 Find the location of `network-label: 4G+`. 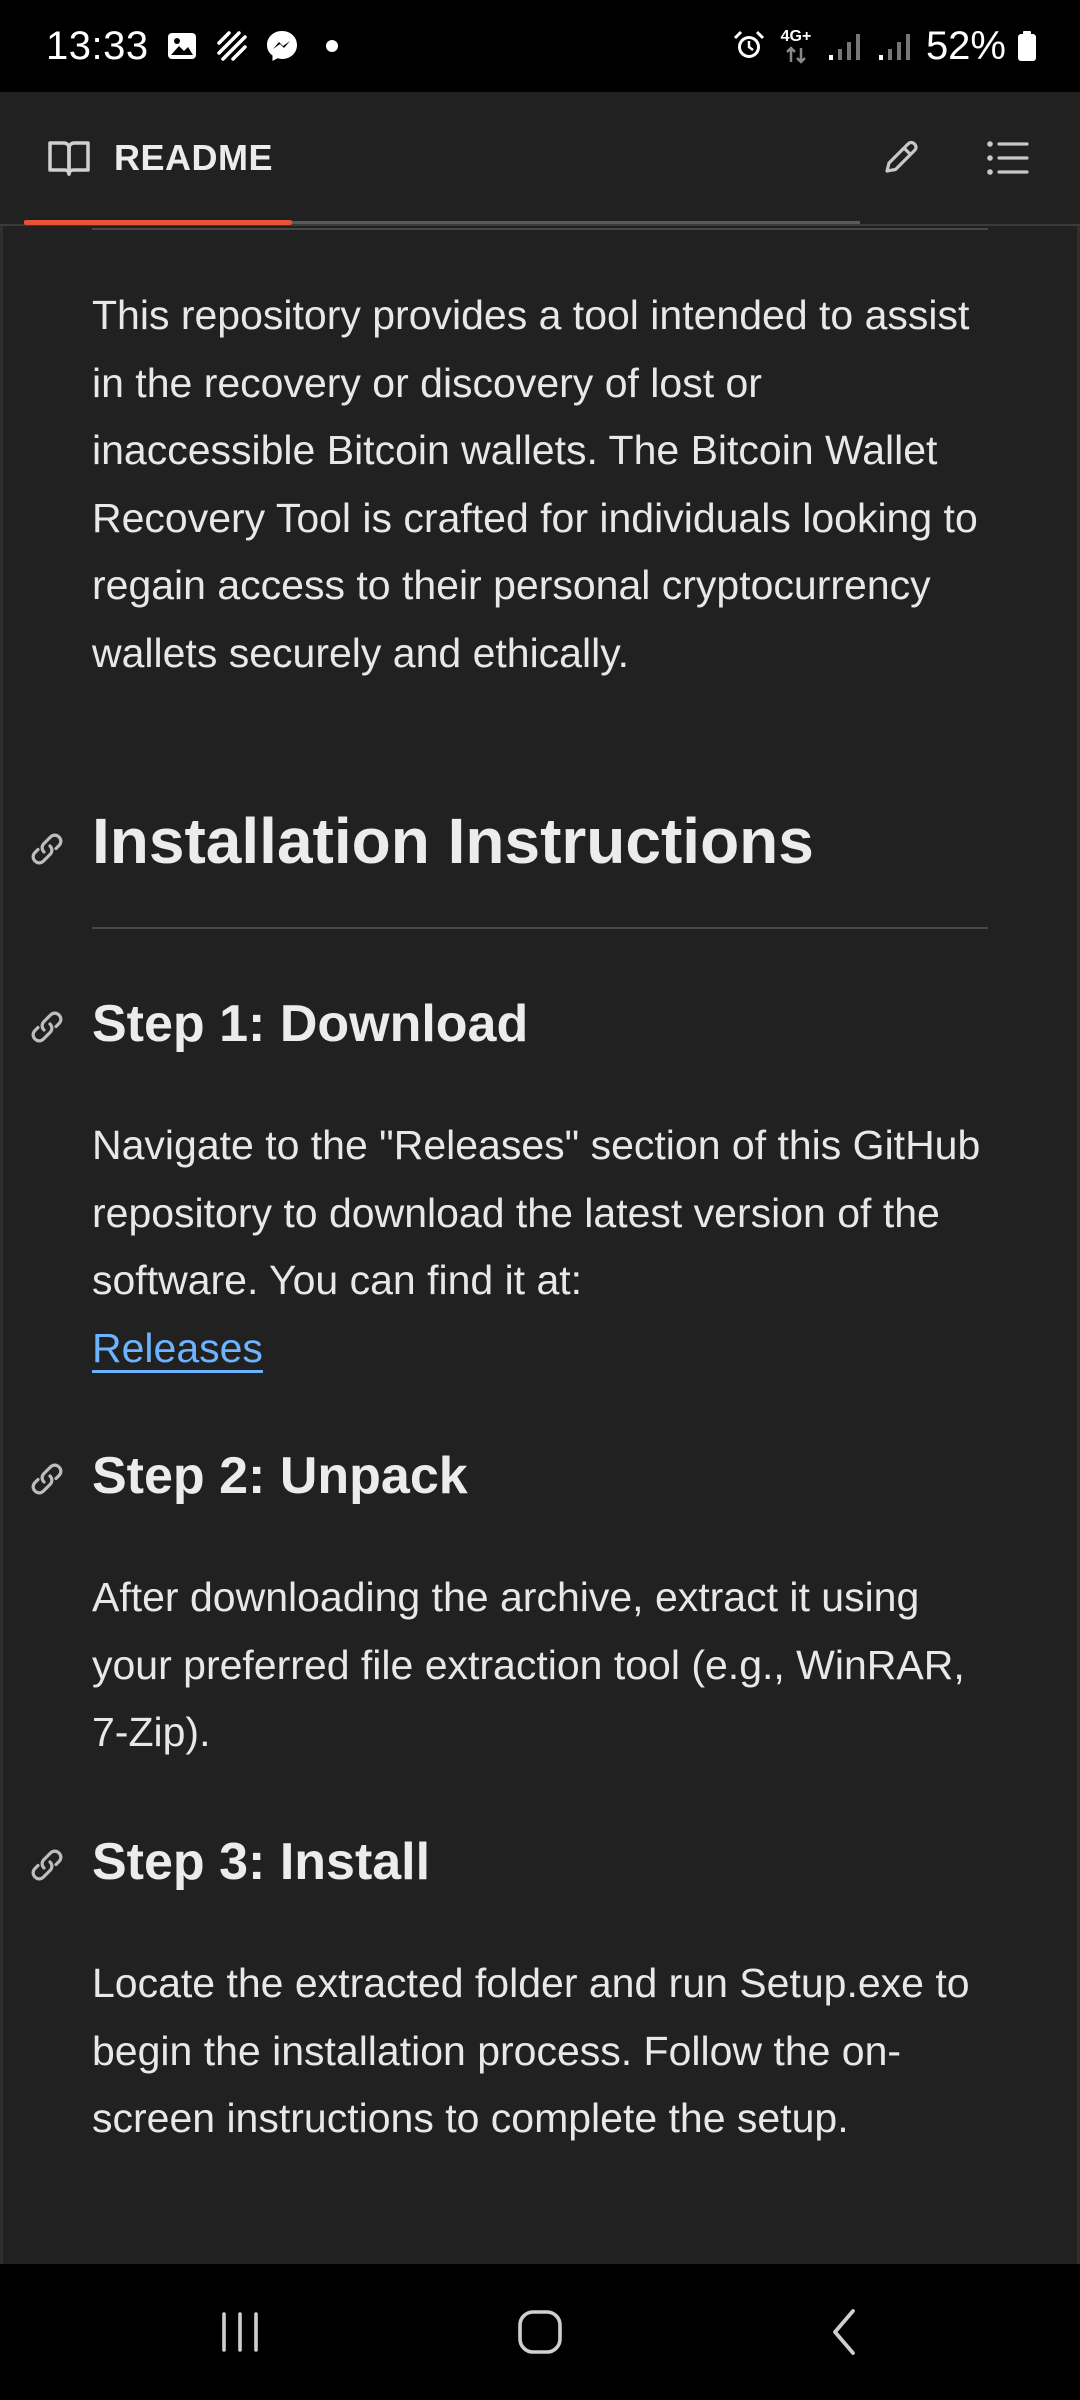

network-label: 4G+ is located at coordinates (796, 36).